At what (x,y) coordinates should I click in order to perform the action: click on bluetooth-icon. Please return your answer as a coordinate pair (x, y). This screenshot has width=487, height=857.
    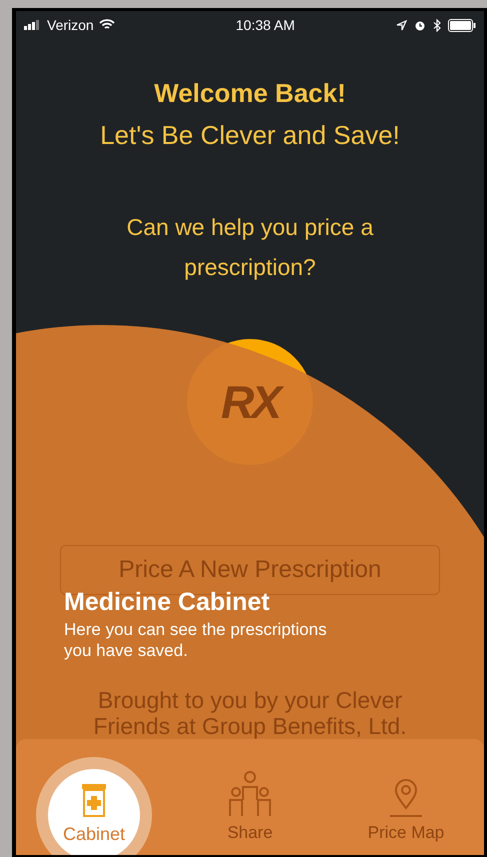
    Looking at the image, I should click on (436, 25).